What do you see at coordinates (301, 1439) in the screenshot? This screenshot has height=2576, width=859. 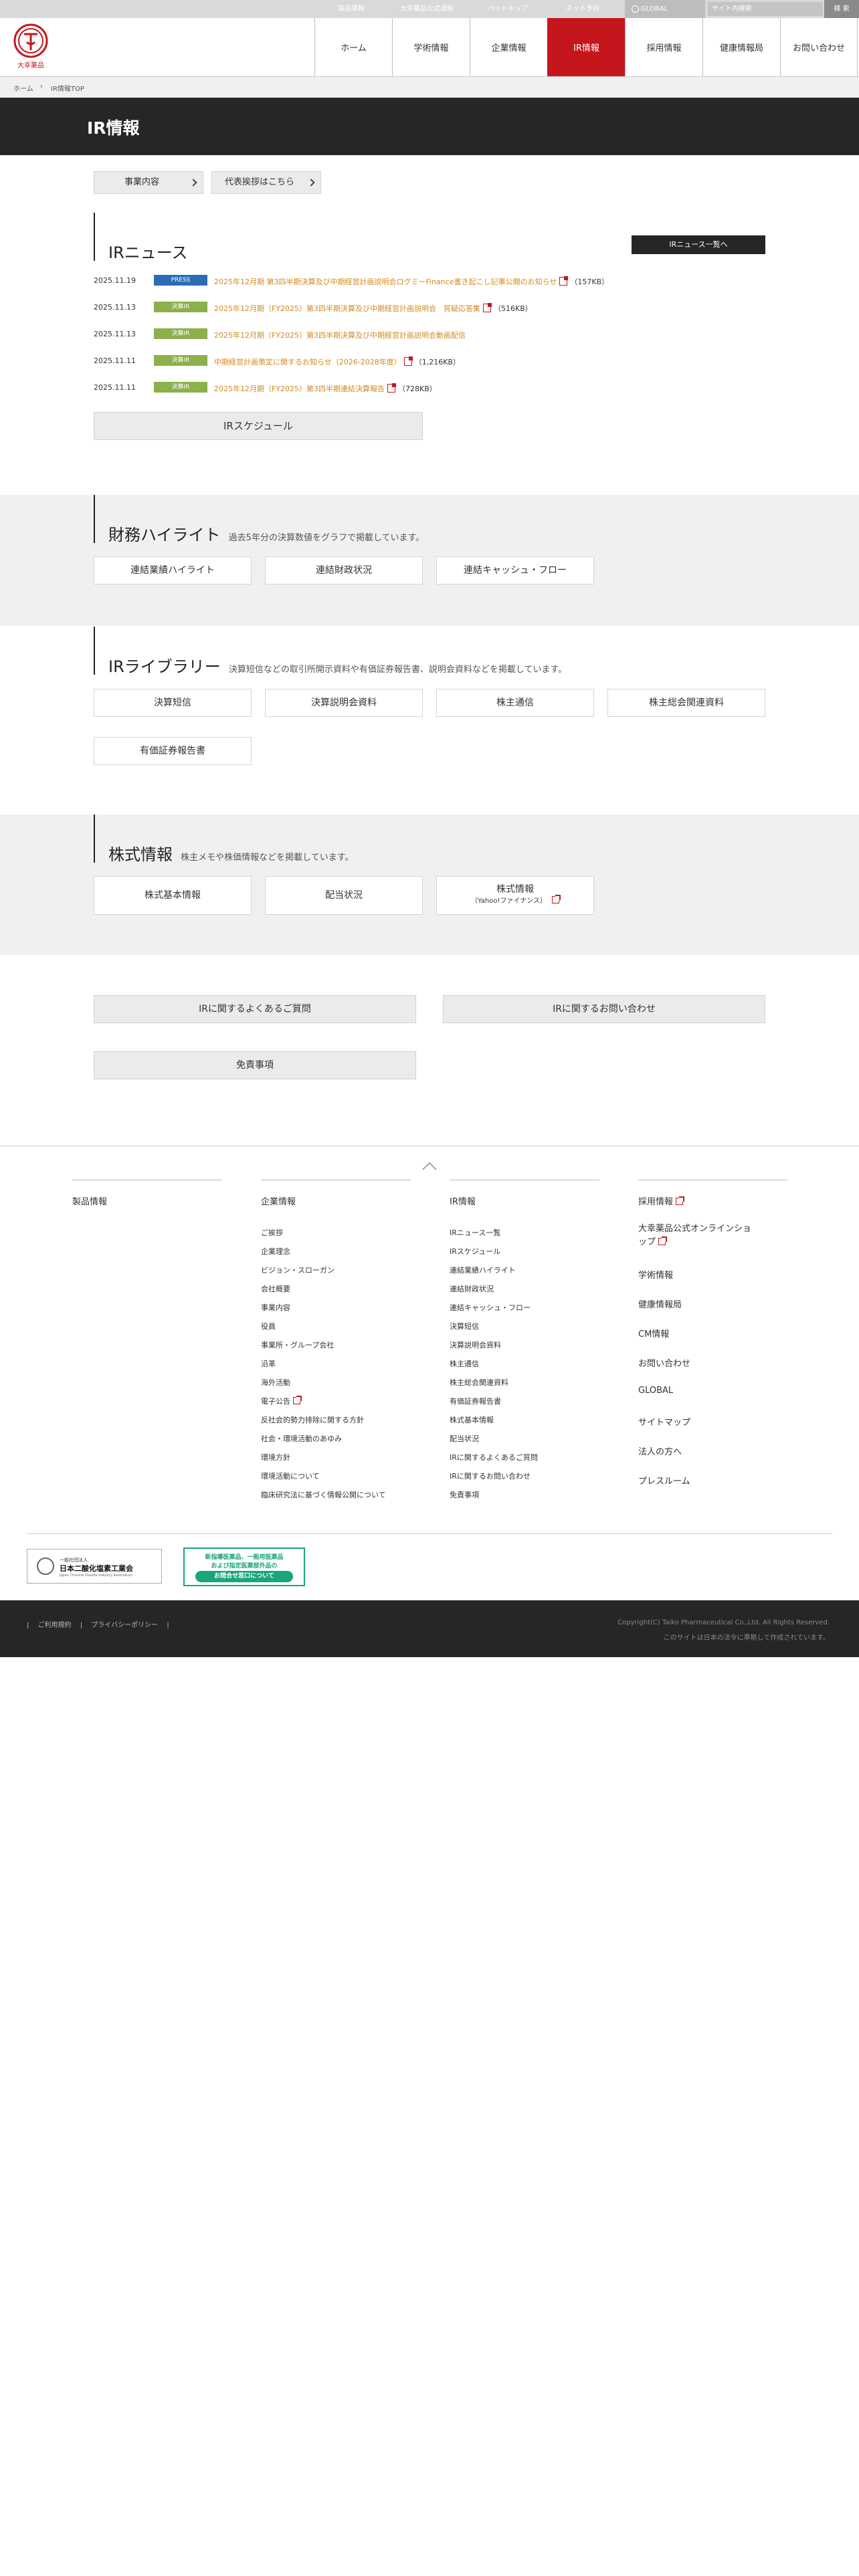 I see `footer-company-link: 社会・環境活動のあゆみ` at bounding box center [301, 1439].